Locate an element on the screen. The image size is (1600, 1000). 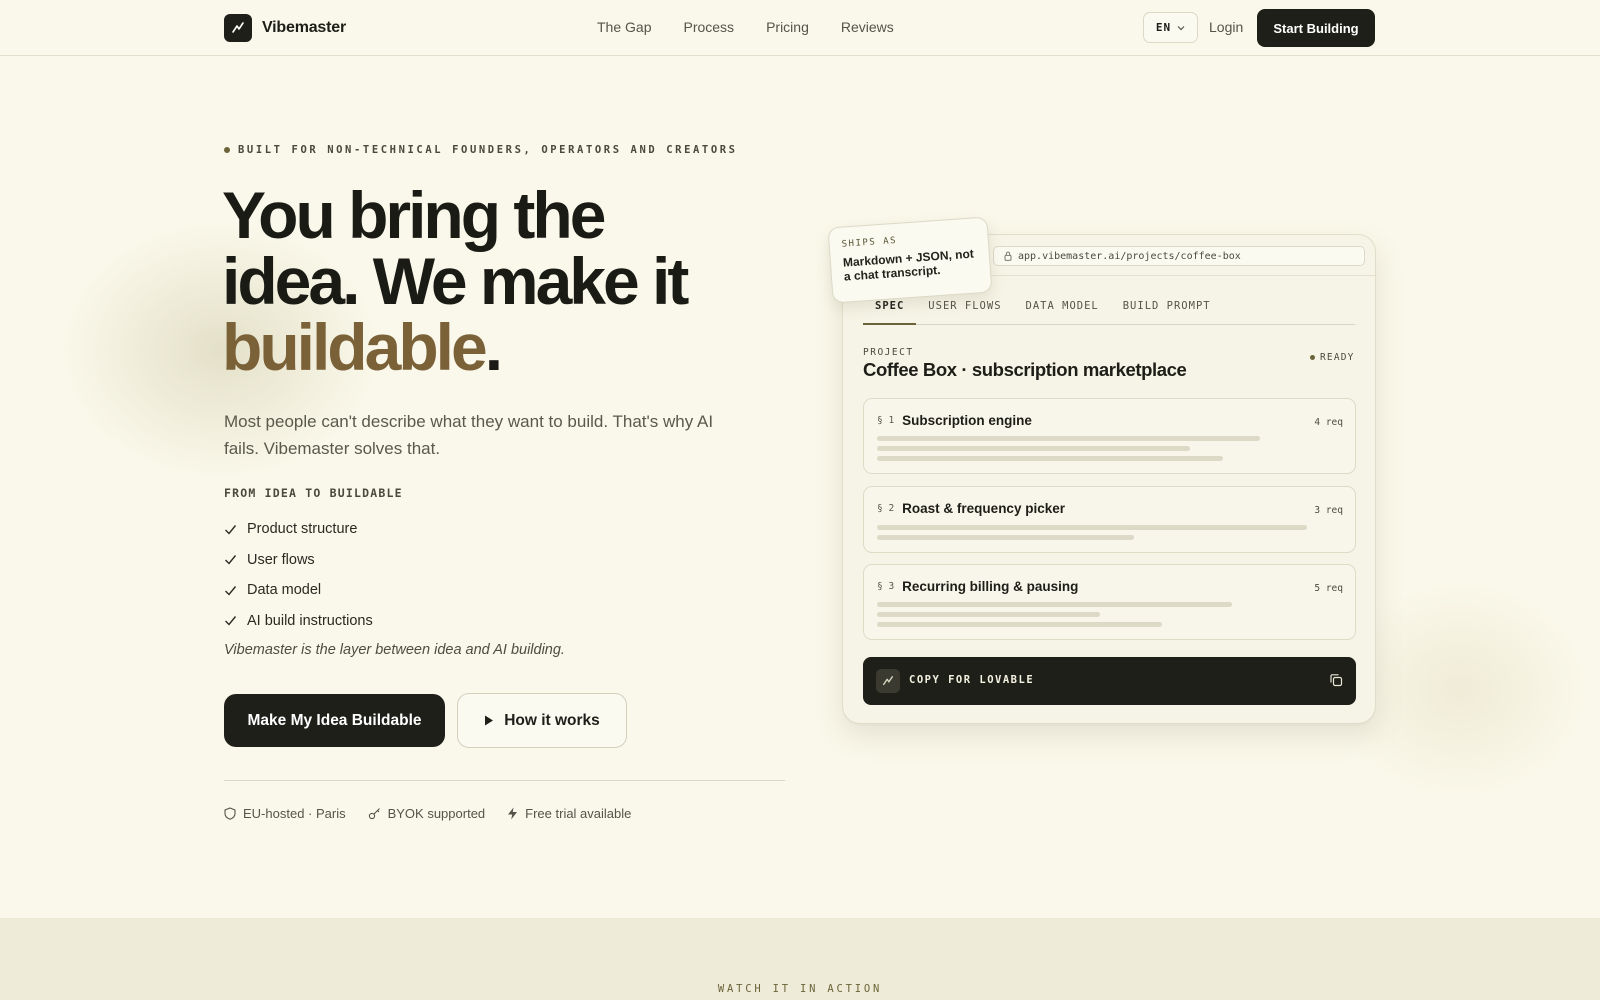
checklist-item: User flows is located at coordinates (298, 560).